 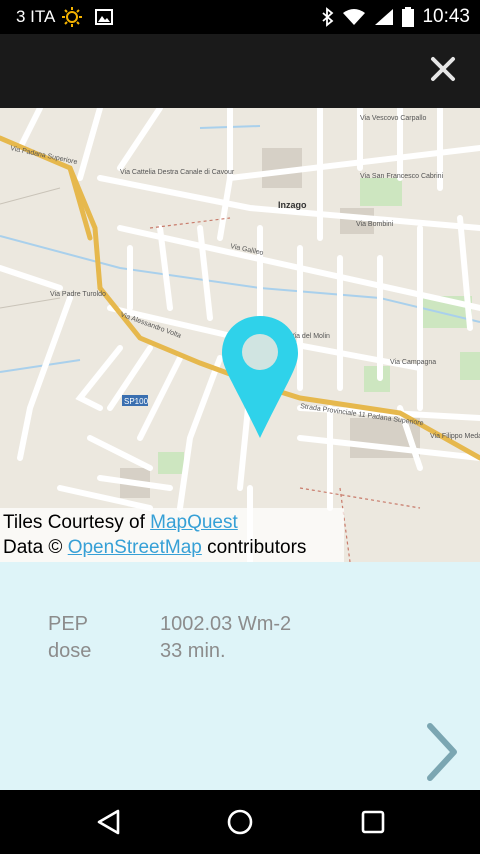 What do you see at coordinates (77, 522) in the screenshot?
I see `attribution-tiles-text: Tiles Courtesy of` at bounding box center [77, 522].